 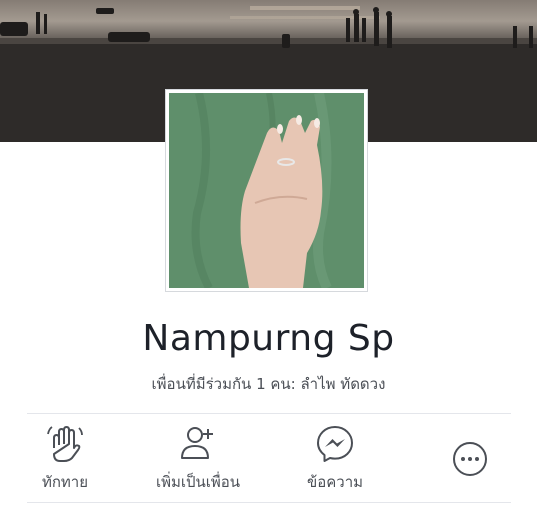 I want to click on add-friend-label: เพิ่มเป็นเพื่อน, so click(x=198, y=482).